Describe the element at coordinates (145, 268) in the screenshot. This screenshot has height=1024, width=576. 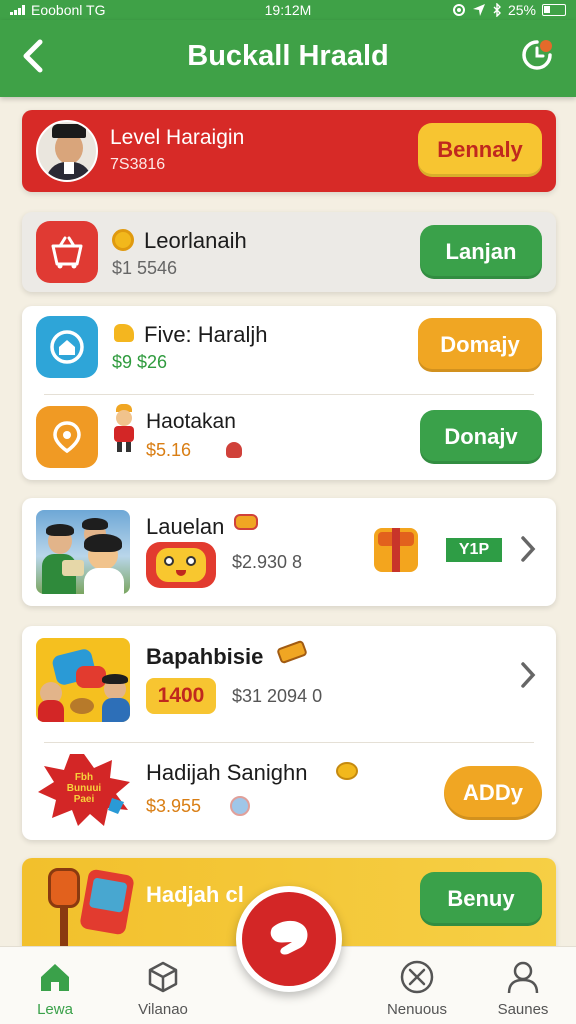
I see `item-price-1: $1 5546` at that location.